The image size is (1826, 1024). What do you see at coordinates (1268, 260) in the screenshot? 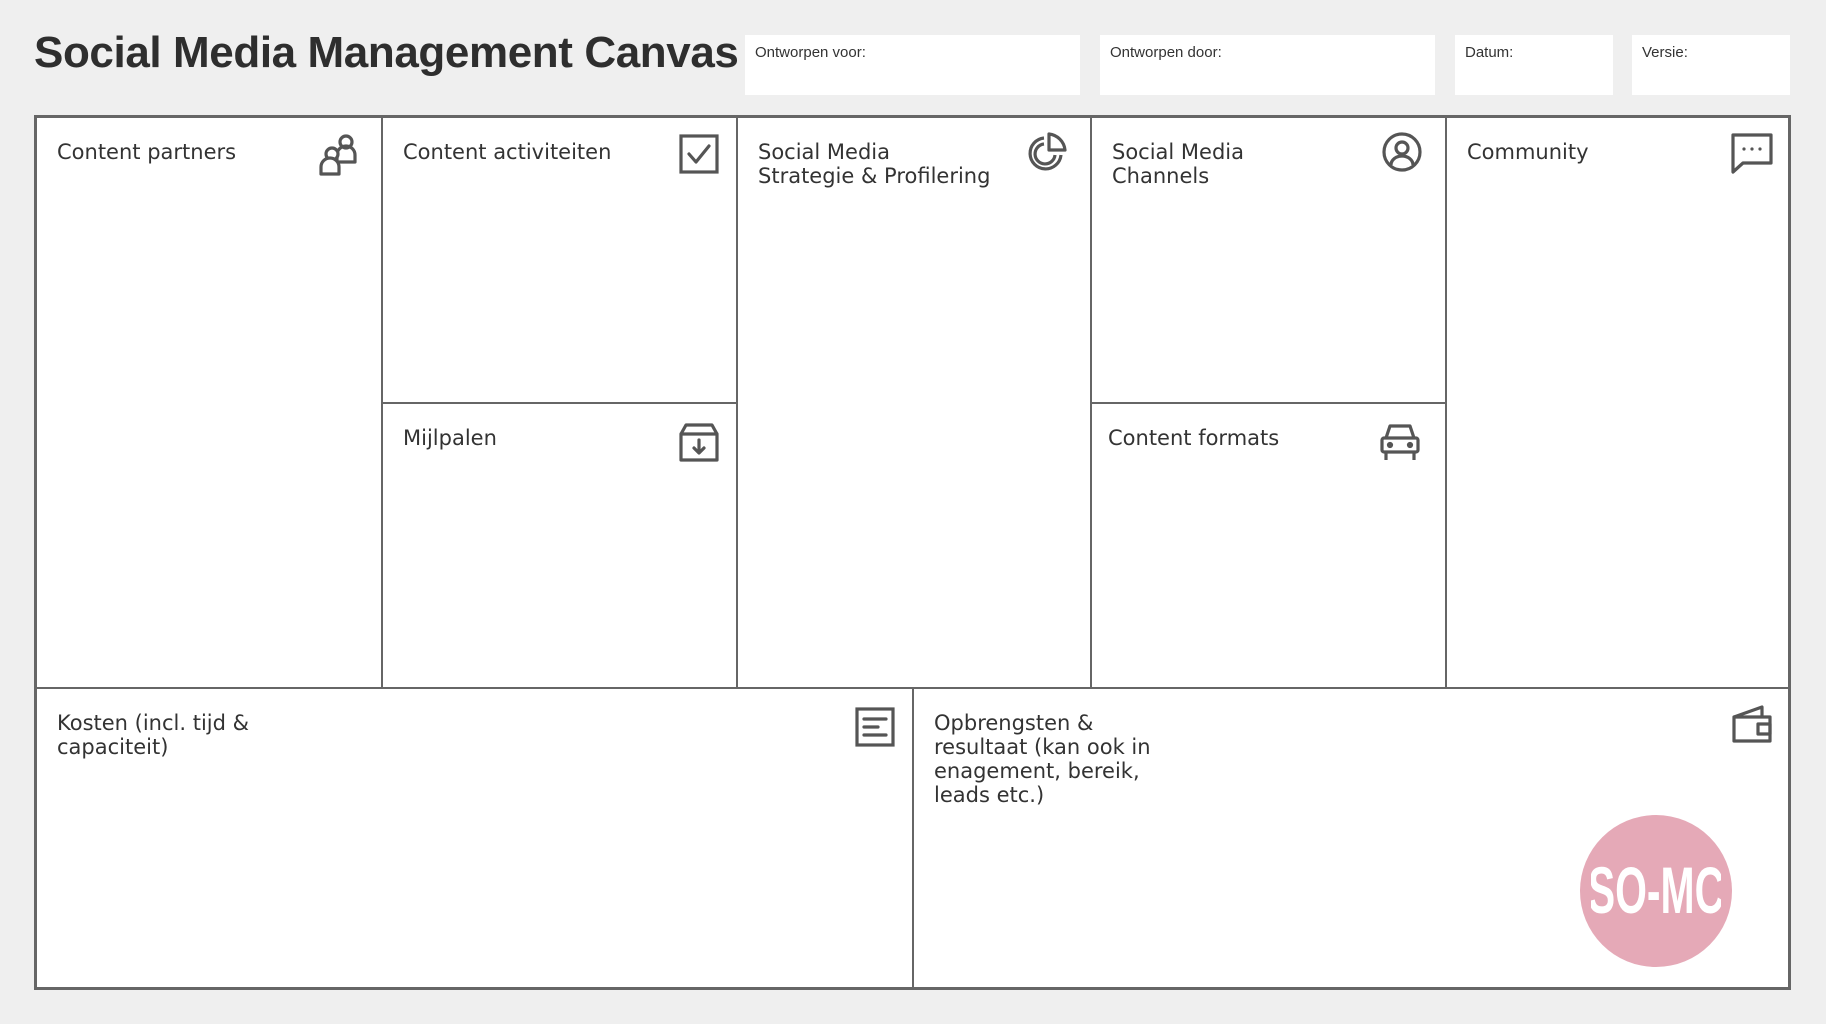
I see `cell-channels: Social Media Channels` at bounding box center [1268, 260].